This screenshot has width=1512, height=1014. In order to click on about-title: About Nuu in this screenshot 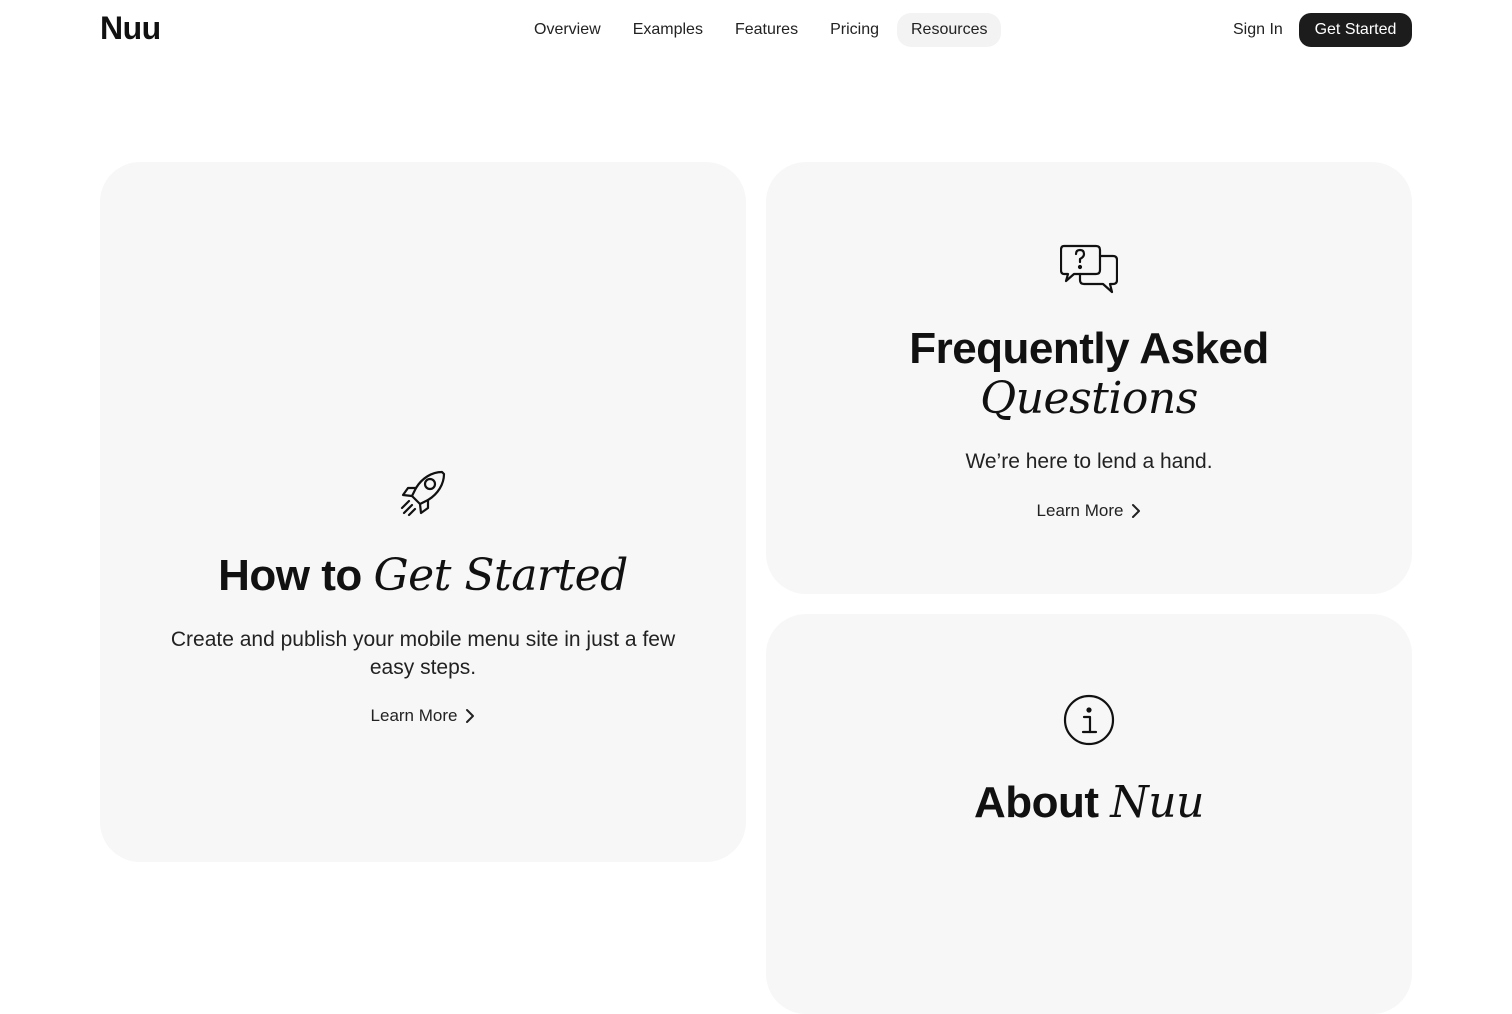, I will do `click(1089, 802)`.